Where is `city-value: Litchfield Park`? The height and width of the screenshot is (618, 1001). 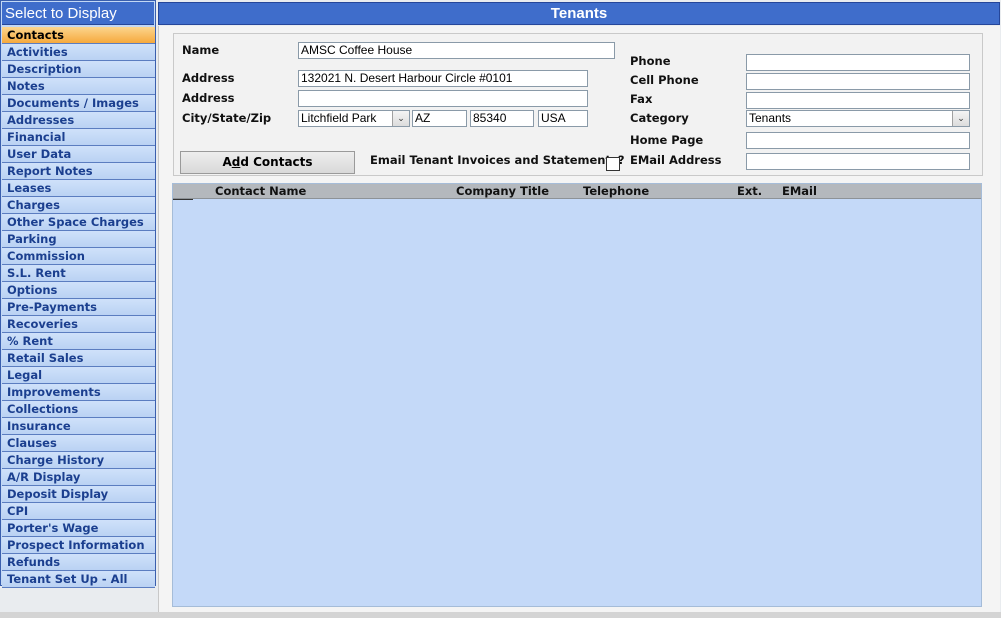 city-value: Litchfield Park is located at coordinates (339, 118).